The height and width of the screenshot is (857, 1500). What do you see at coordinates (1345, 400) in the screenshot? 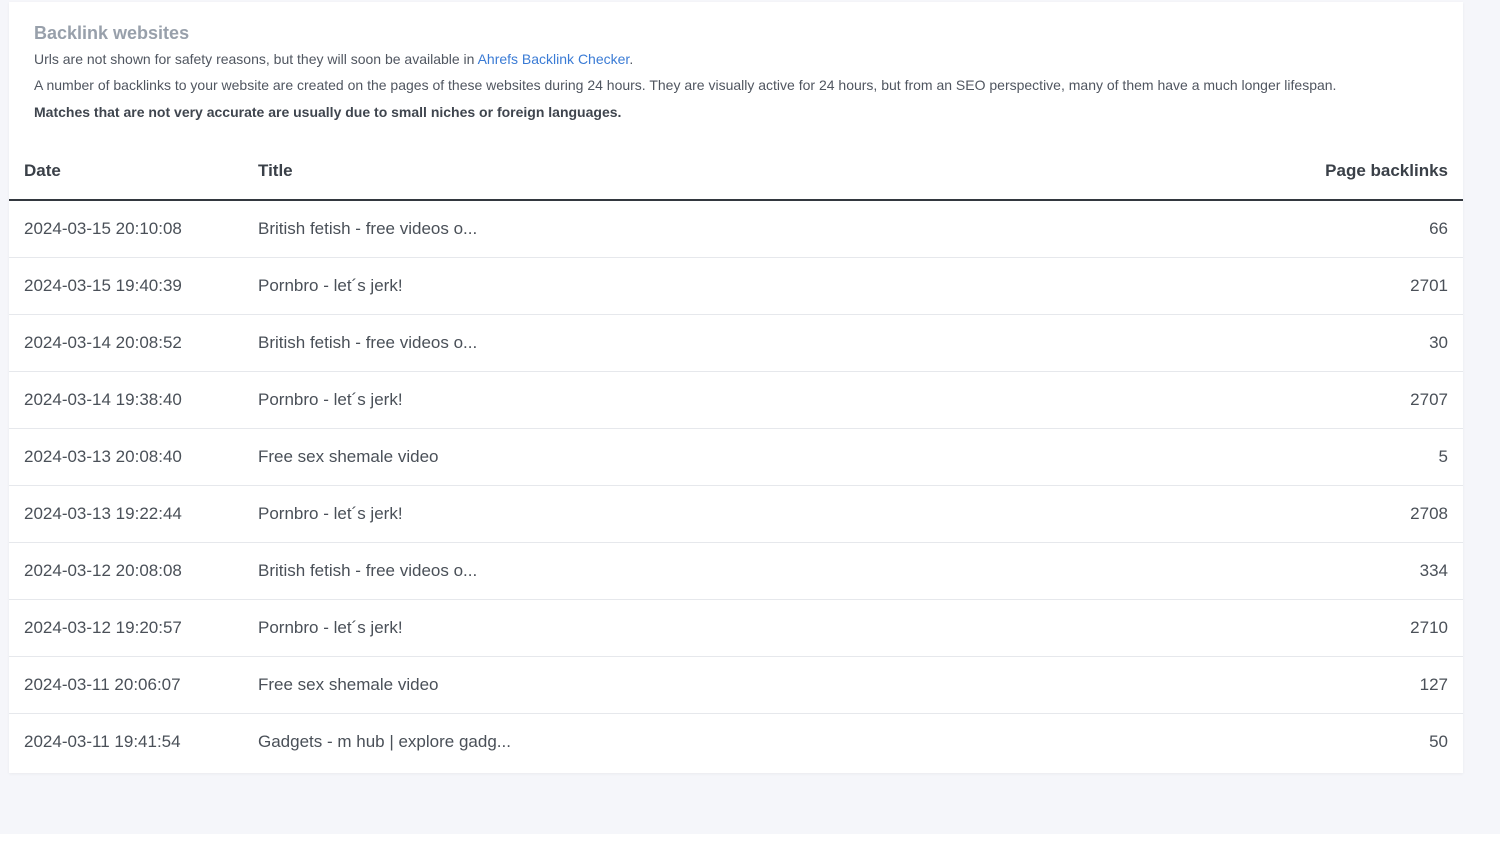
I see `row-page-backlinks: 2707` at bounding box center [1345, 400].